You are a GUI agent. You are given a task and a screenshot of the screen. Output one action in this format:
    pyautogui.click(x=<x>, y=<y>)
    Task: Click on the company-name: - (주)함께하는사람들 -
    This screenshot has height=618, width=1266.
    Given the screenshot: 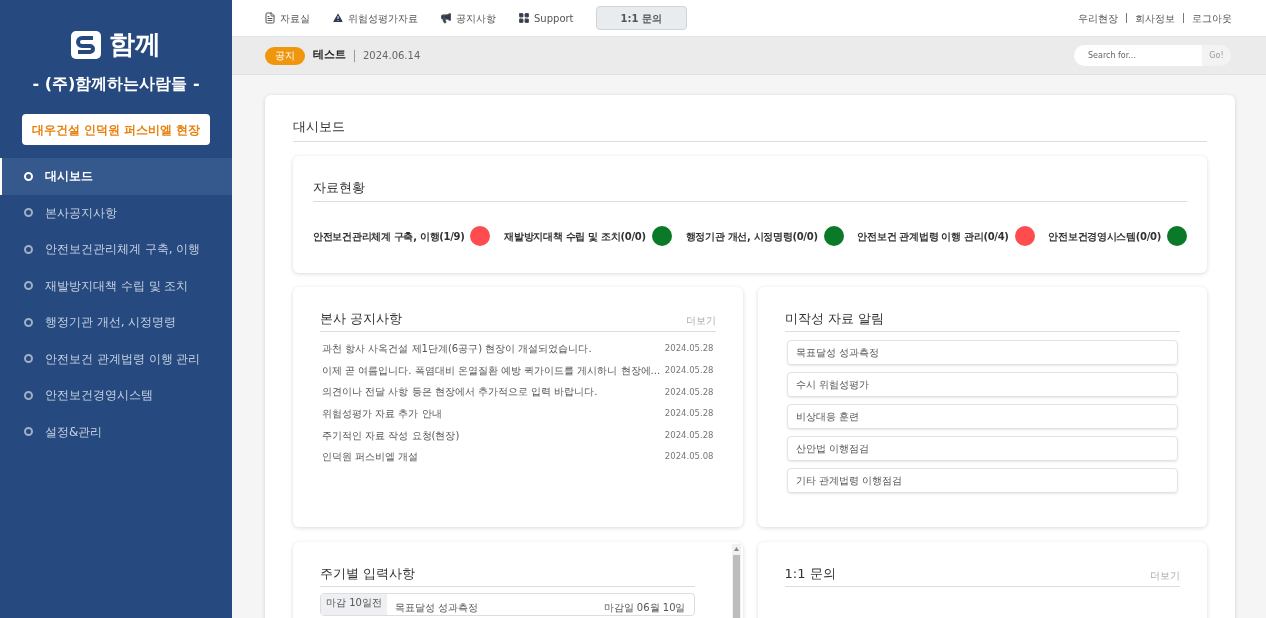 What is the action you would take?
    pyautogui.click(x=116, y=84)
    